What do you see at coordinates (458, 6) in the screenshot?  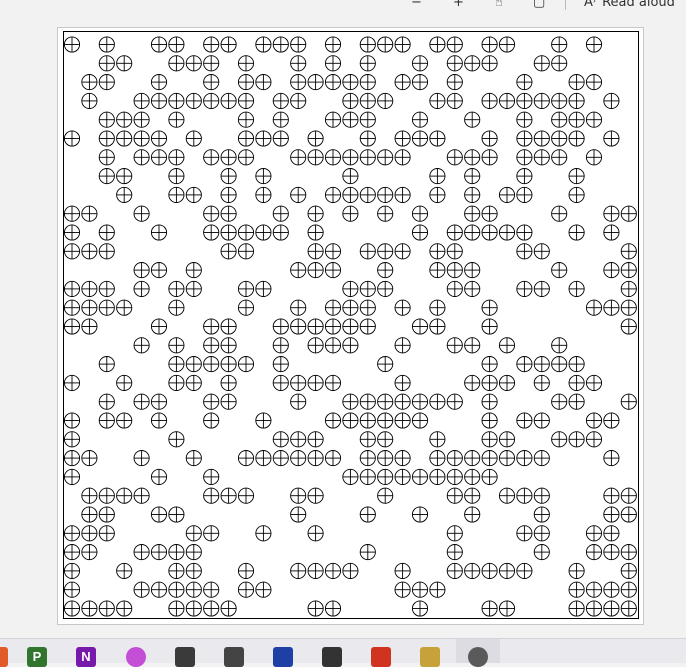 I see `zoom-in-icon: +` at bounding box center [458, 6].